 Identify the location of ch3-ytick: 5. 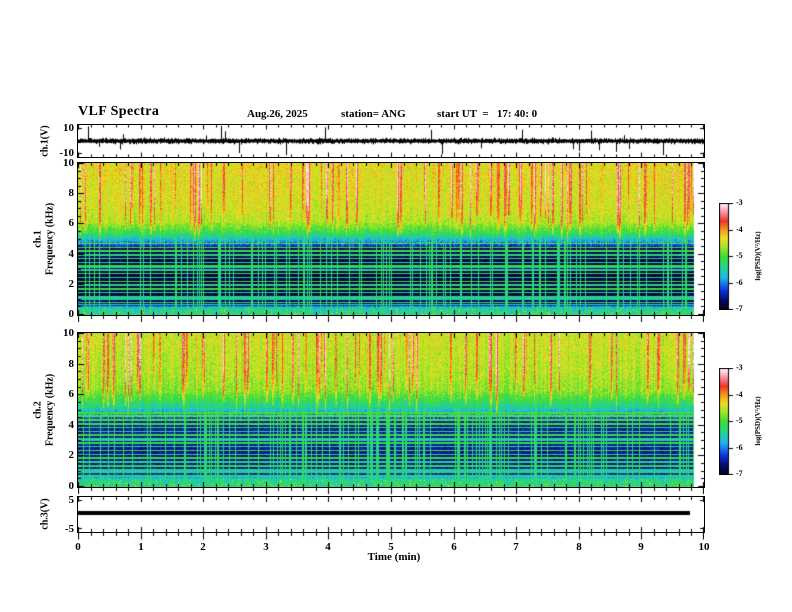
(71, 500).